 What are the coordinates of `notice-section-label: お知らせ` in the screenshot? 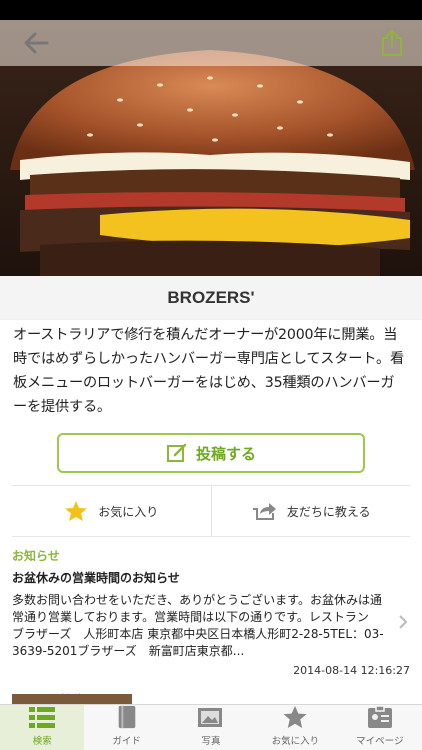 It's located at (36, 556).